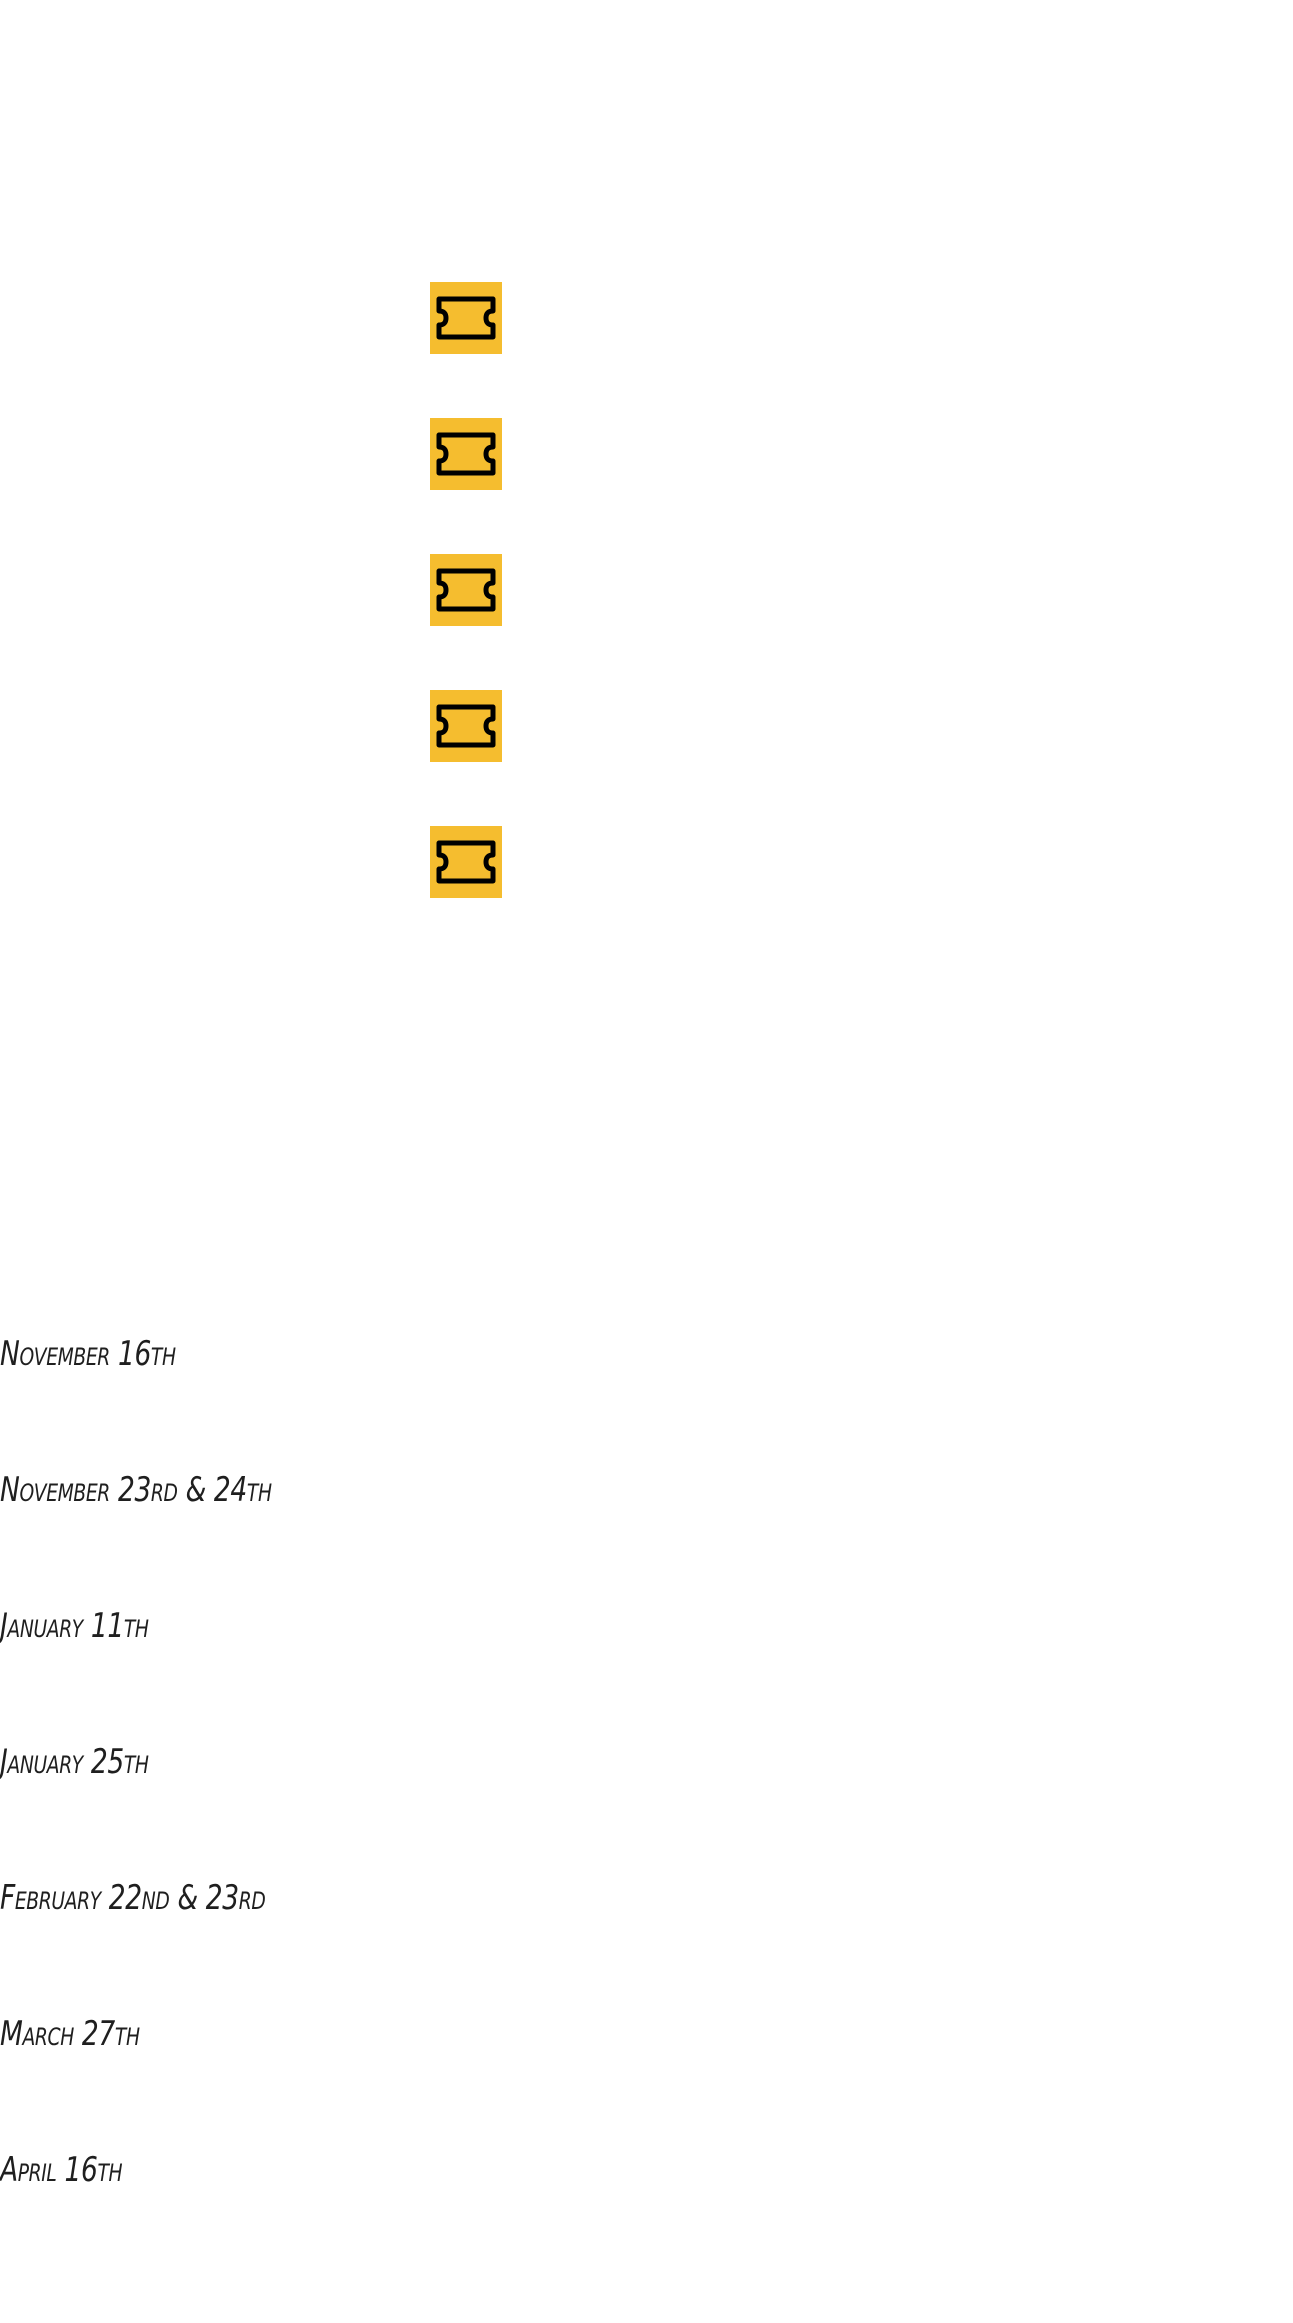  I want to click on list-item: March 27th, so click(174, 2078).